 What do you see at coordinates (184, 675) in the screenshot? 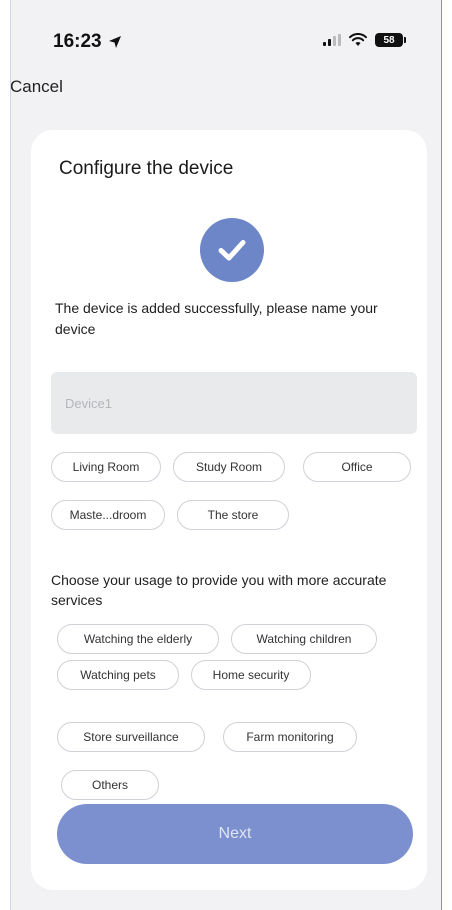
I see `usage-chips-row-2: Watching pets Home security` at bounding box center [184, 675].